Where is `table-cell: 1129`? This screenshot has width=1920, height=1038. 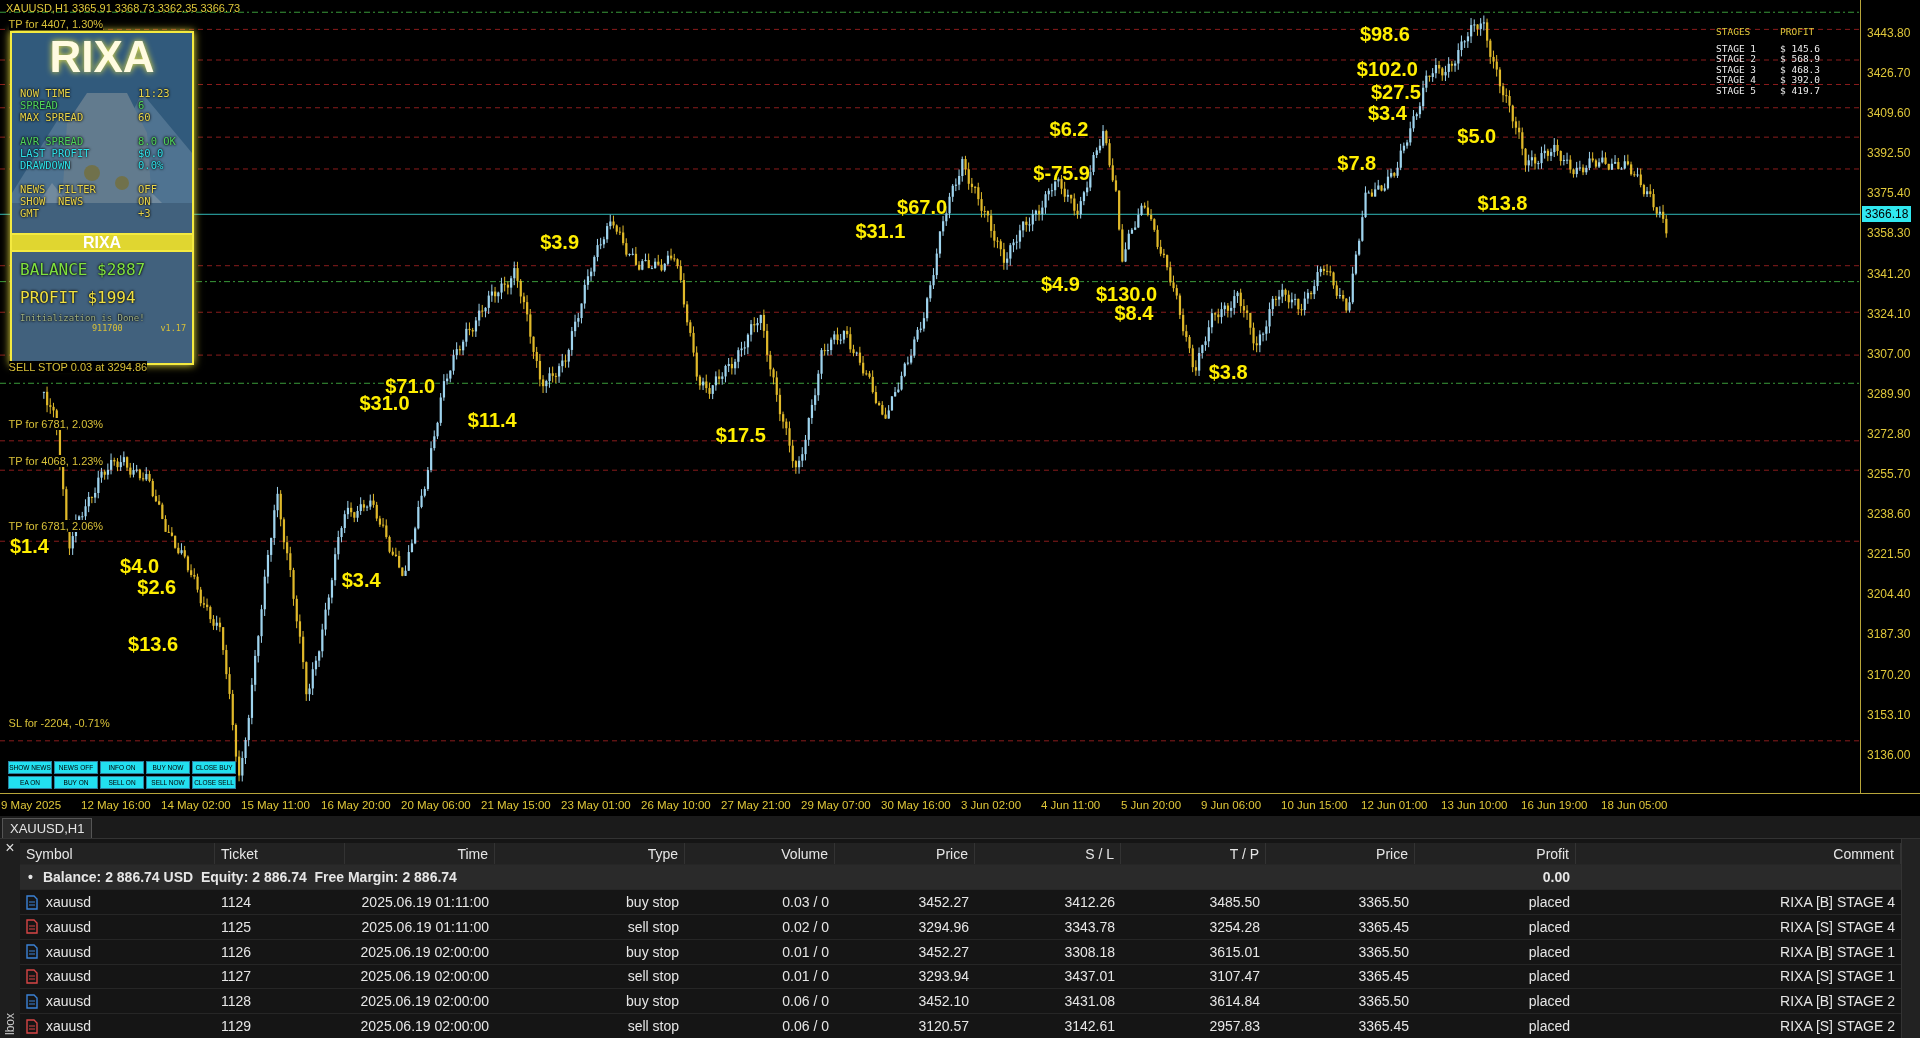
table-cell: 1129 is located at coordinates (236, 1026).